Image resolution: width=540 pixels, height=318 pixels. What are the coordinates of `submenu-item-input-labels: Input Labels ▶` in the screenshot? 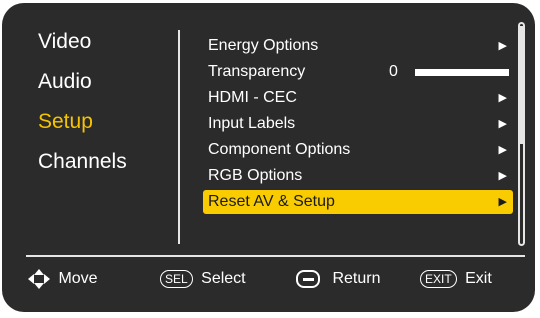 It's located at (358, 124).